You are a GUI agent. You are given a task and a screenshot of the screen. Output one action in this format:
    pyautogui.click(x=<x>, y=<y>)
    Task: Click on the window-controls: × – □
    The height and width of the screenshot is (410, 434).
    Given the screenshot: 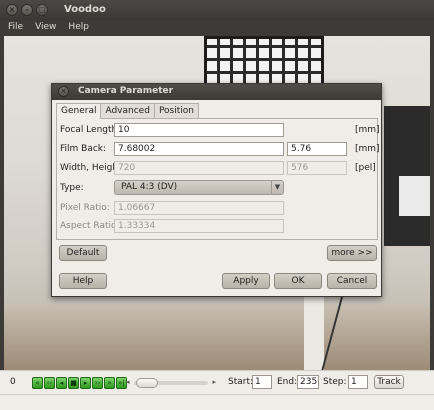 What is the action you would take?
    pyautogui.click(x=27, y=10)
    